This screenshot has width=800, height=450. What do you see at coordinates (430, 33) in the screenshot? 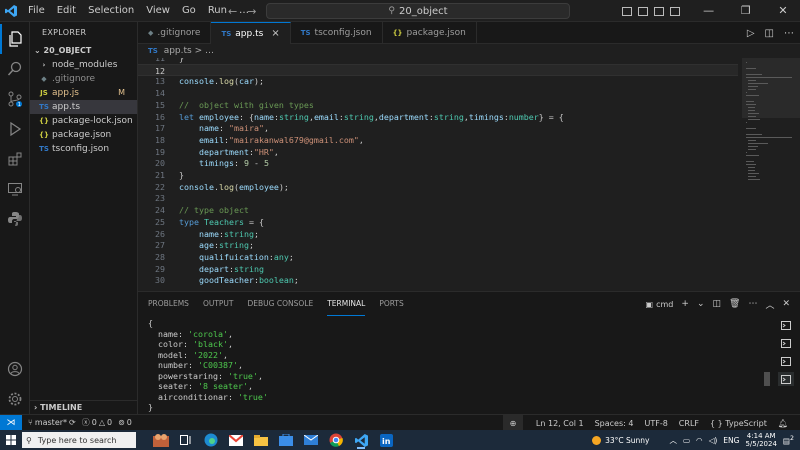
I see `tab-package-json: {} package.json` at bounding box center [430, 33].